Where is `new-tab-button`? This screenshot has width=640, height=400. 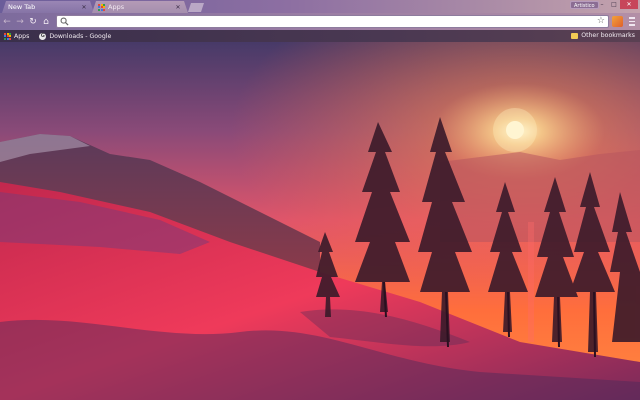 new-tab-button is located at coordinates (196, 7).